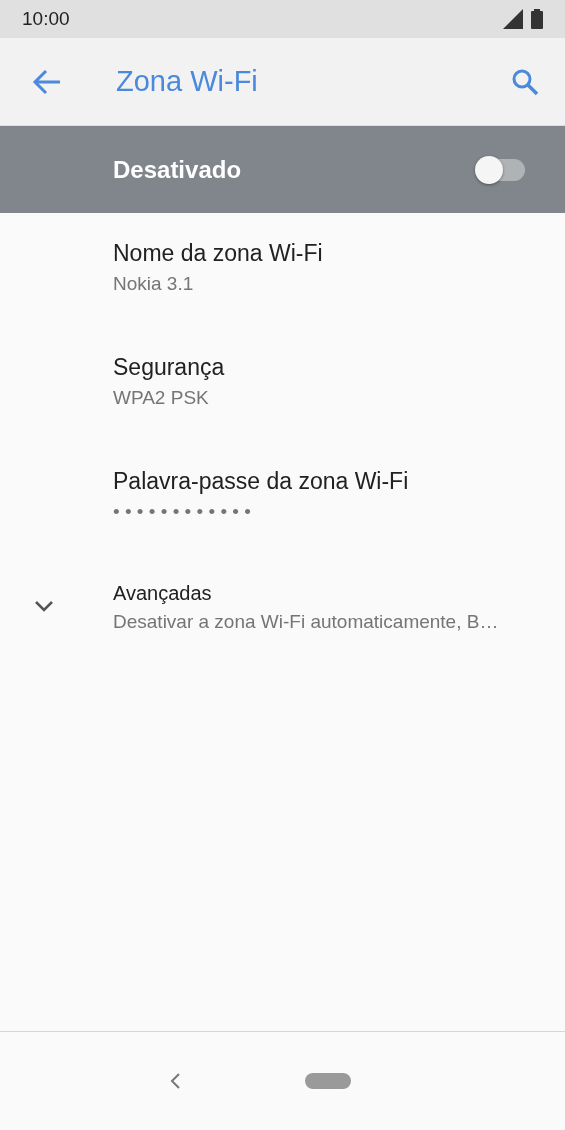 Image resolution: width=565 pixels, height=1130 pixels. What do you see at coordinates (47, 81) in the screenshot?
I see `back-arrow-icon` at bounding box center [47, 81].